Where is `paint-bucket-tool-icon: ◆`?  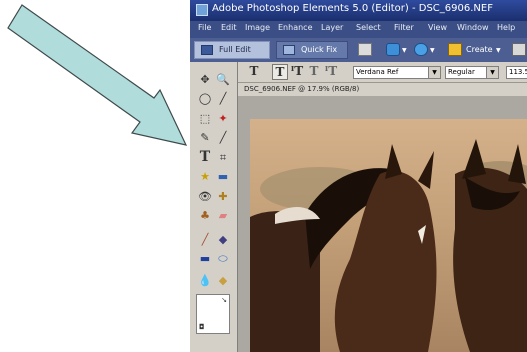
paint-bucket-tool-icon: ◆ is located at coordinates (223, 239).